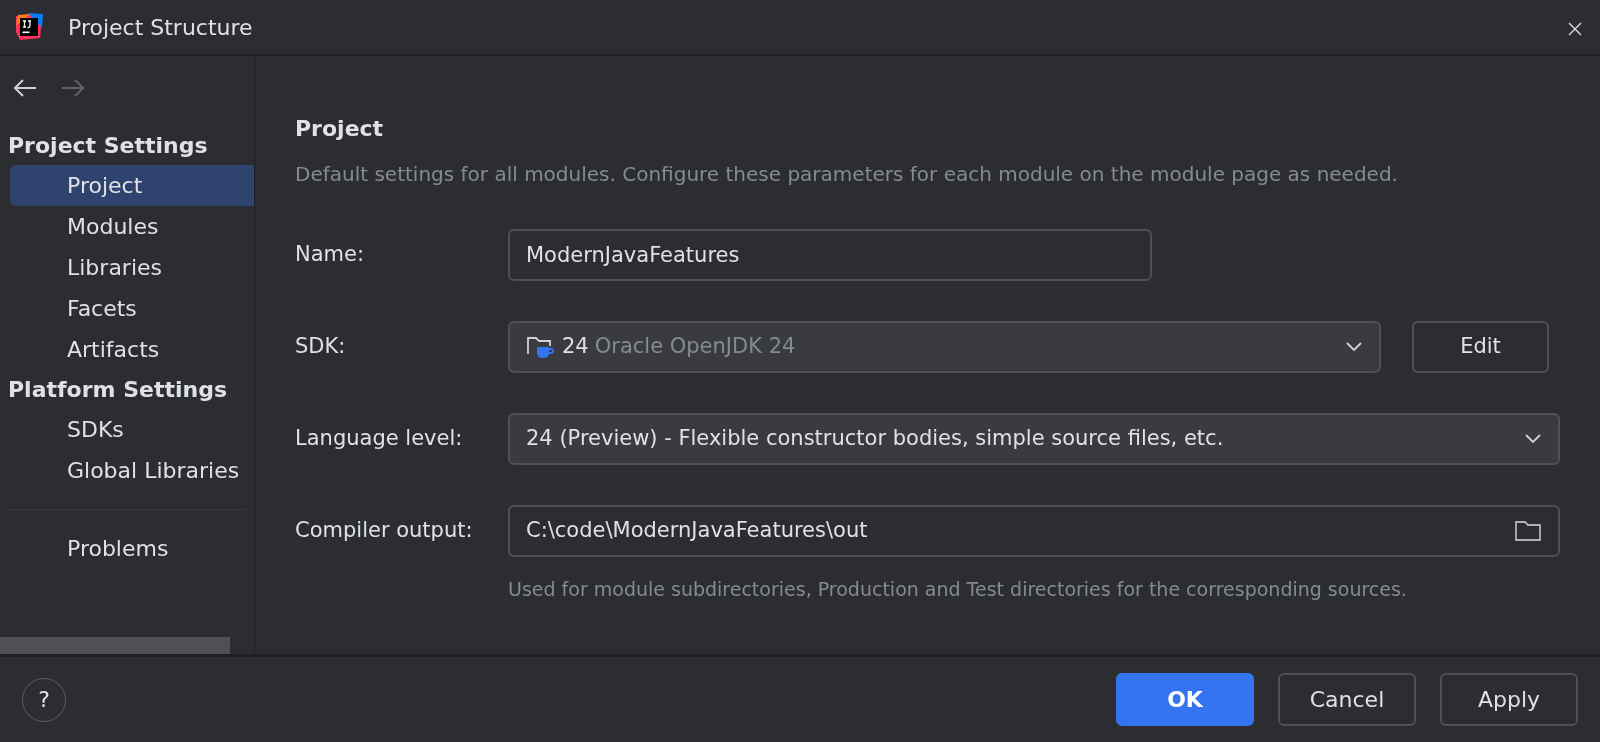 The image size is (1600, 742). Describe the element at coordinates (108, 146) in the screenshot. I see `sidebar-group-title: Project Settings` at that location.